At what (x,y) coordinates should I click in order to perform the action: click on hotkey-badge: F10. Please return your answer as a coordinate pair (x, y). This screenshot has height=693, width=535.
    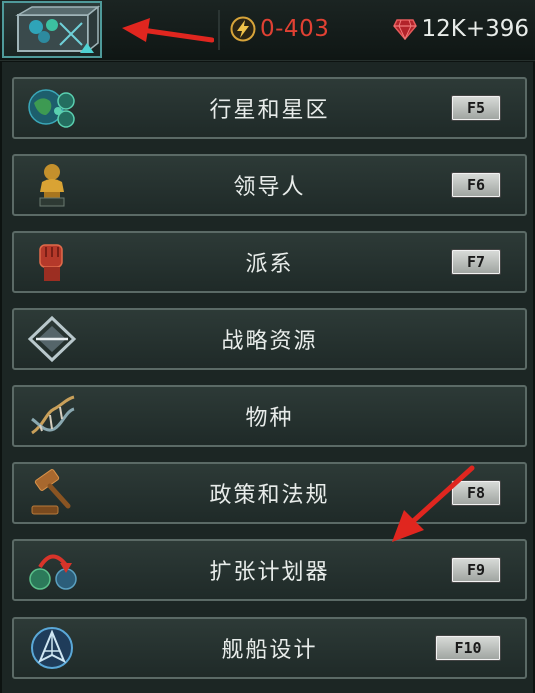
    Looking at the image, I should click on (468, 648).